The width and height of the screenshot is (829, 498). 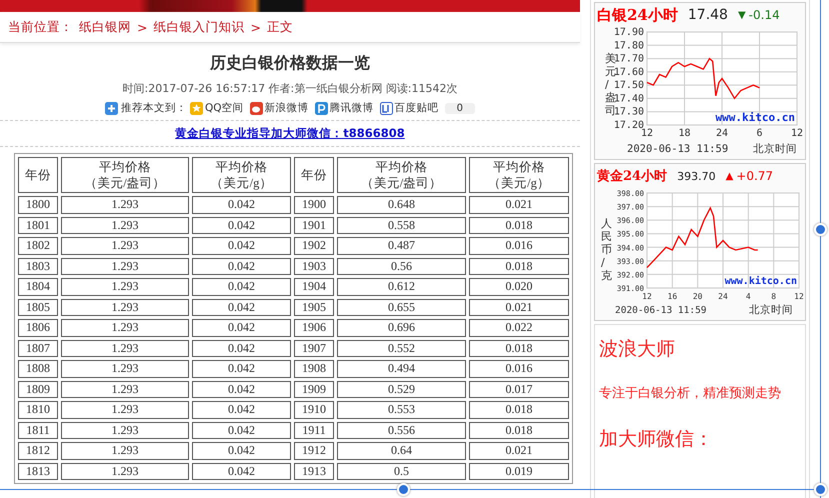 What do you see at coordinates (409, 108) in the screenshot?
I see `share-link: 百度贴吧` at bounding box center [409, 108].